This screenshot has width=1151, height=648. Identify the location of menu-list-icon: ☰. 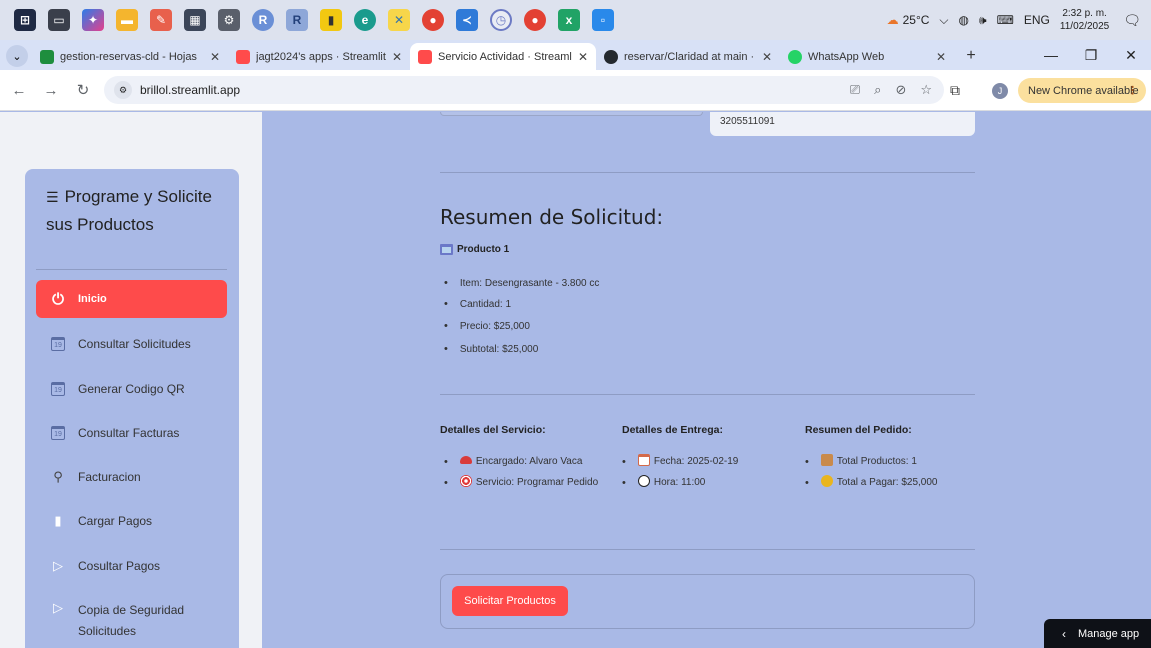
(52, 197).